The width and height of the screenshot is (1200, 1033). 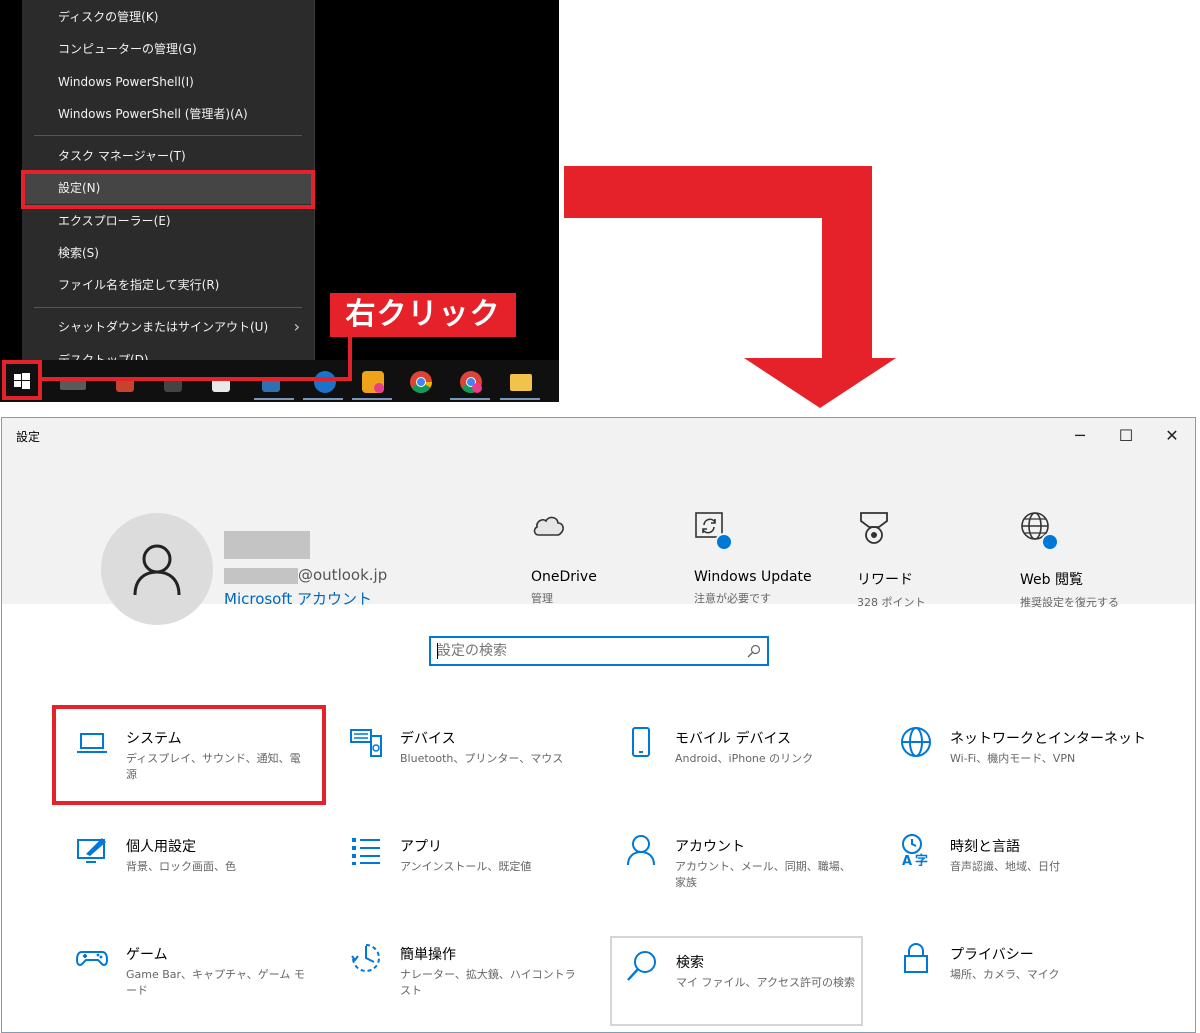 I want to click on account-email-suffix: @outlook.jp, so click(x=343, y=575).